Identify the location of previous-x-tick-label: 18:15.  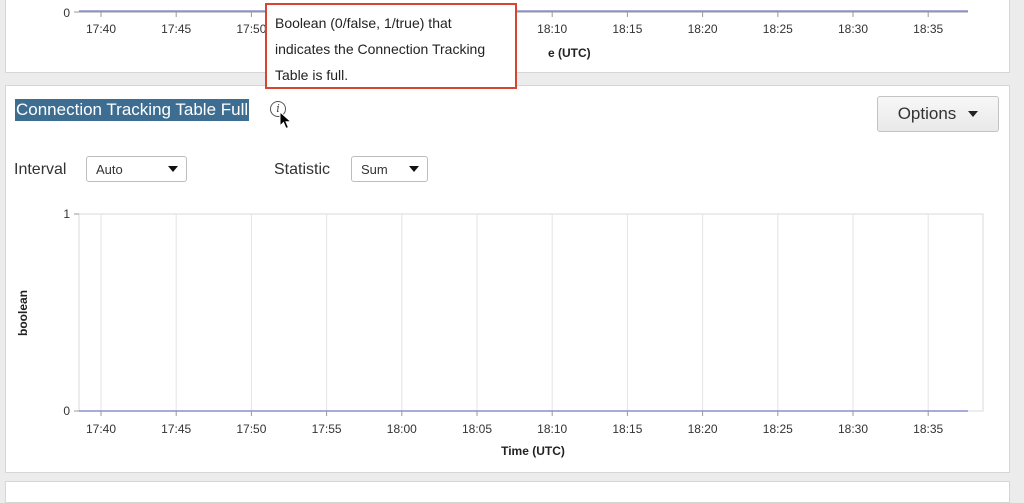
(627, 29).